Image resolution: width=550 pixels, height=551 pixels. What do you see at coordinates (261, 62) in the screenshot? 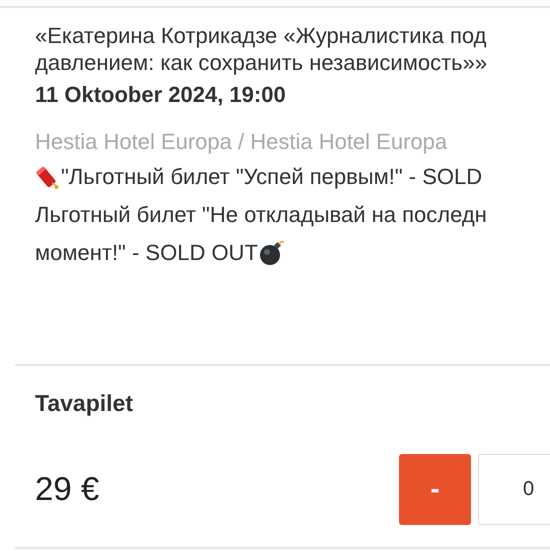
I see `title-line: давлением: как сохранить независимость»»` at bounding box center [261, 62].